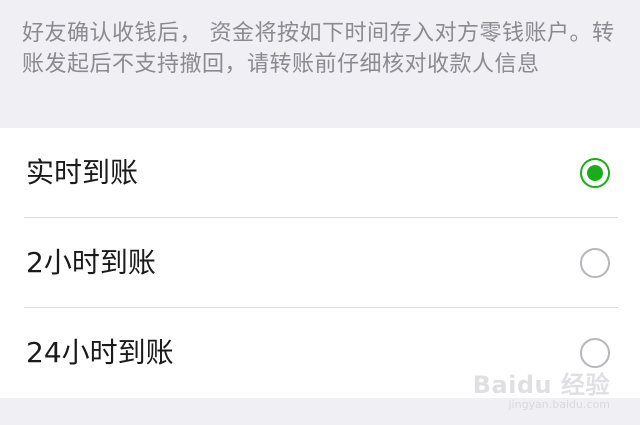 The width and height of the screenshot is (640, 425). What do you see at coordinates (541, 385) in the screenshot?
I see `watermark-logo: Baidu 经验` at bounding box center [541, 385].